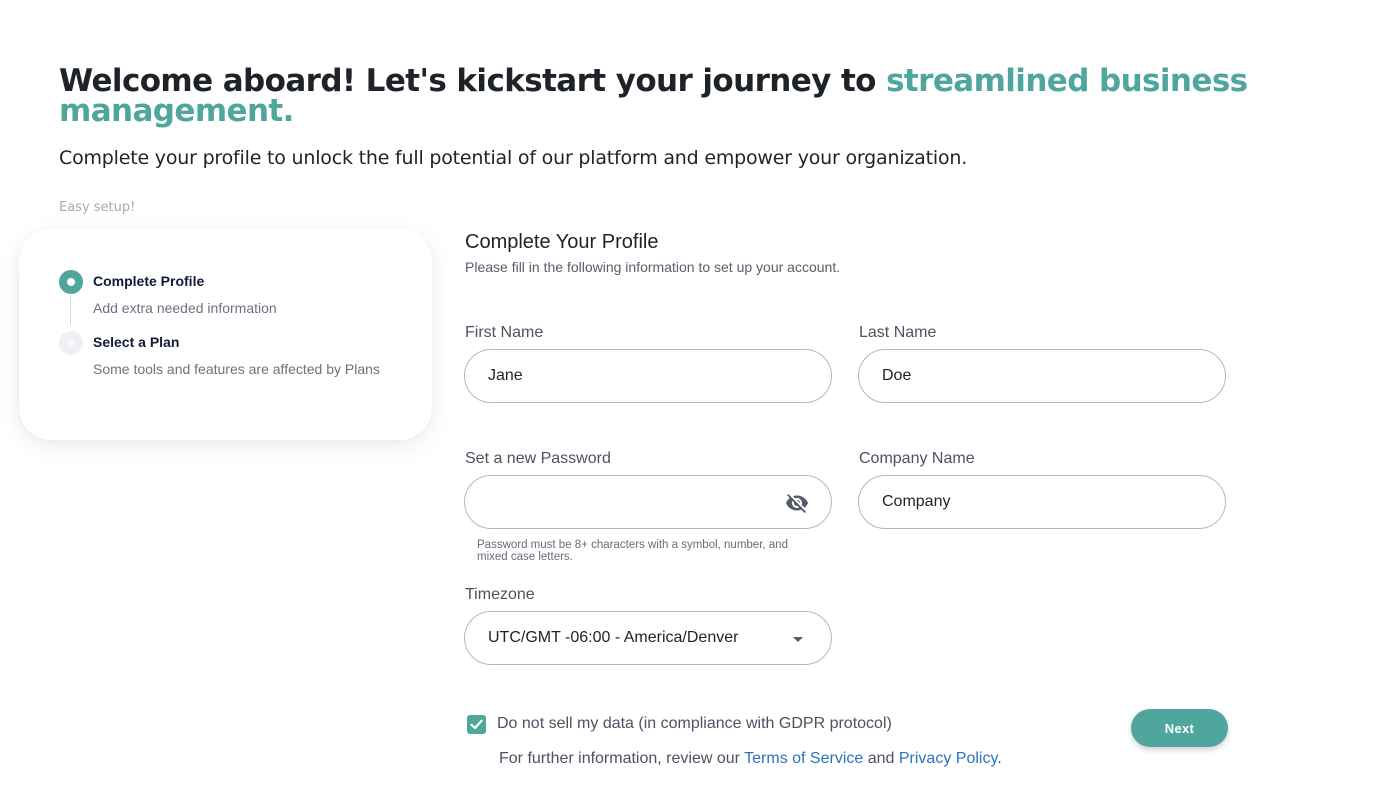  I want to click on first-name-label: First Name, so click(504, 332).